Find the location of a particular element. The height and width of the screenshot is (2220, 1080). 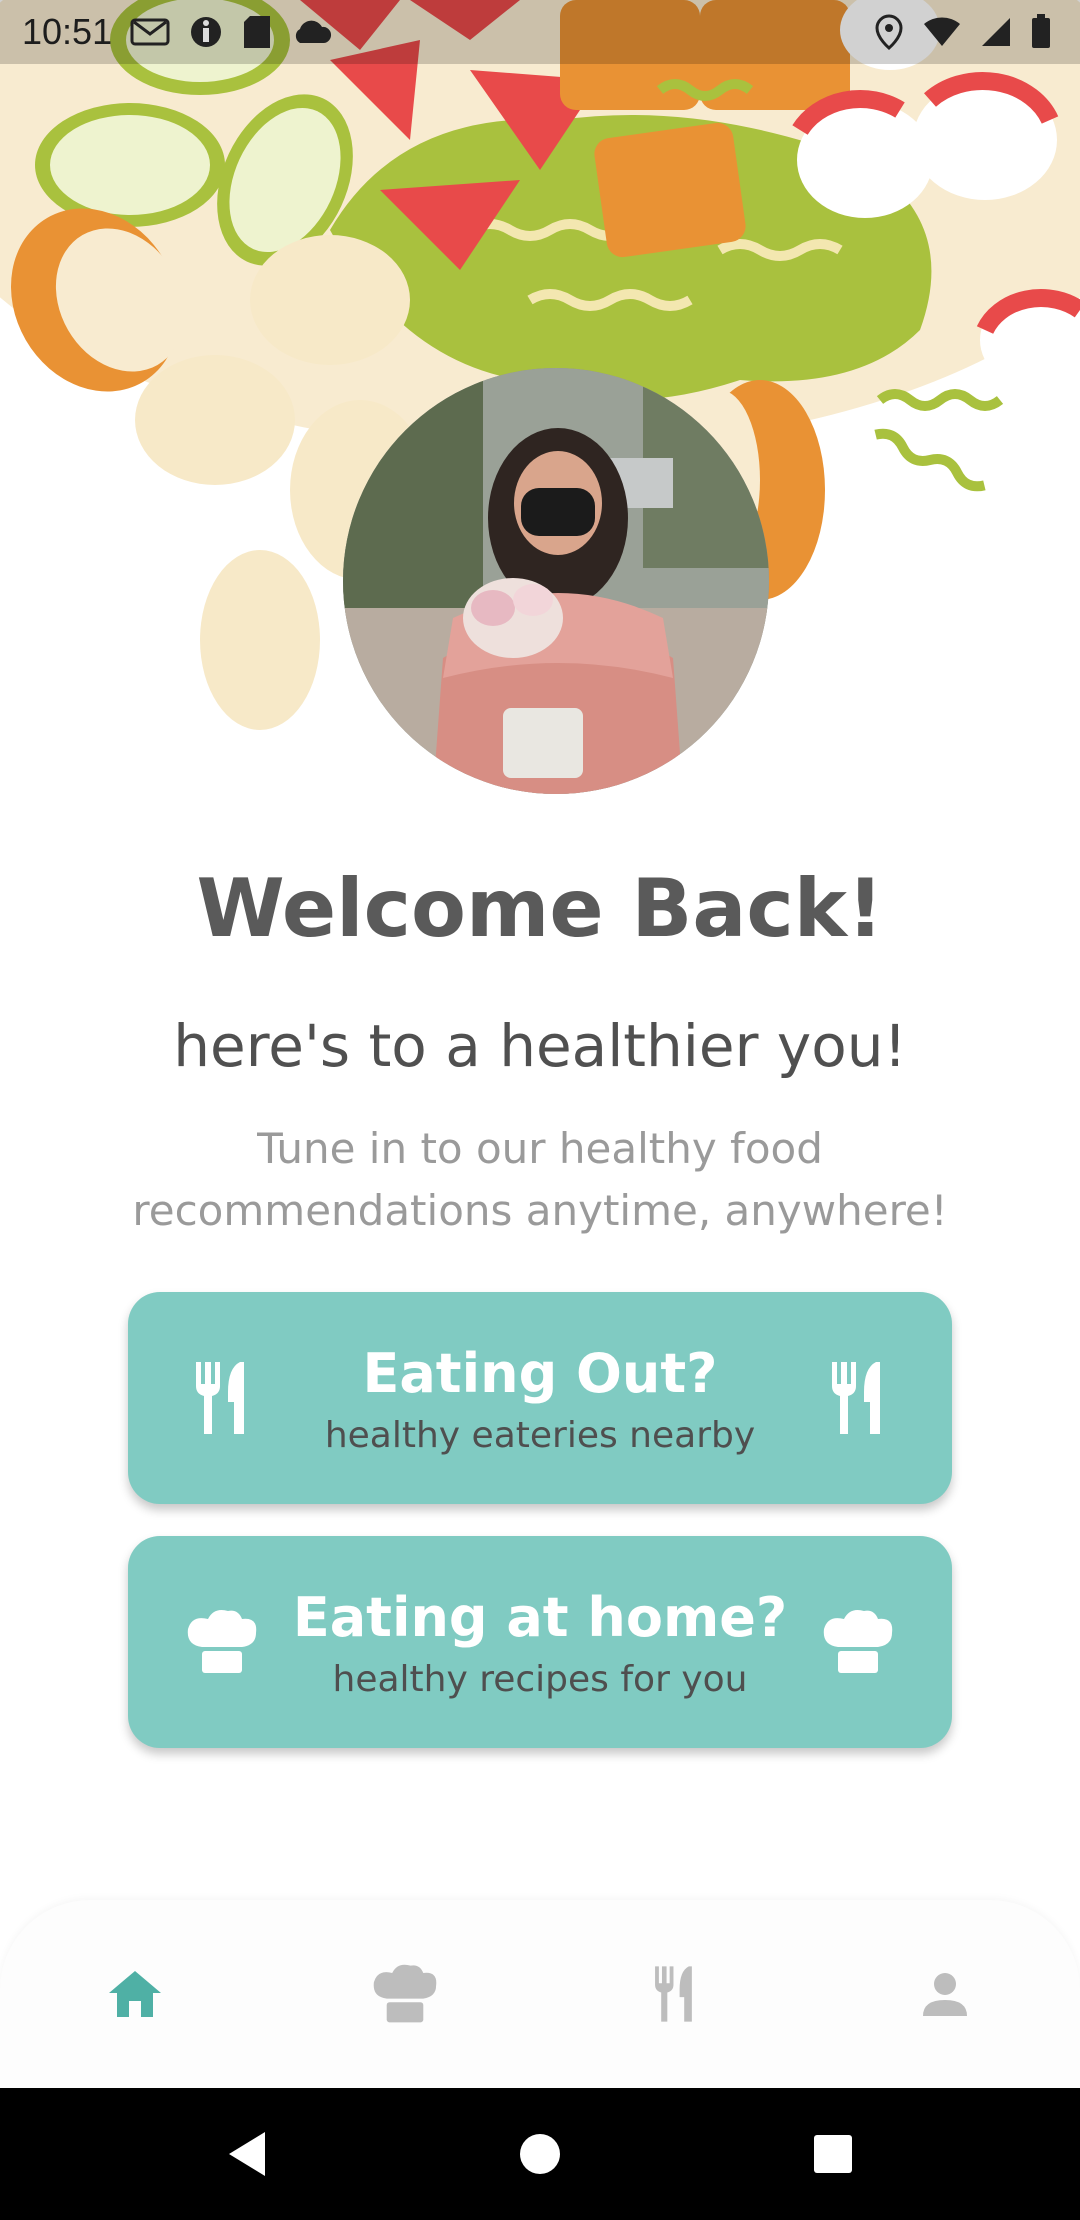

status-bar: 10:51 is located at coordinates (540, 32).